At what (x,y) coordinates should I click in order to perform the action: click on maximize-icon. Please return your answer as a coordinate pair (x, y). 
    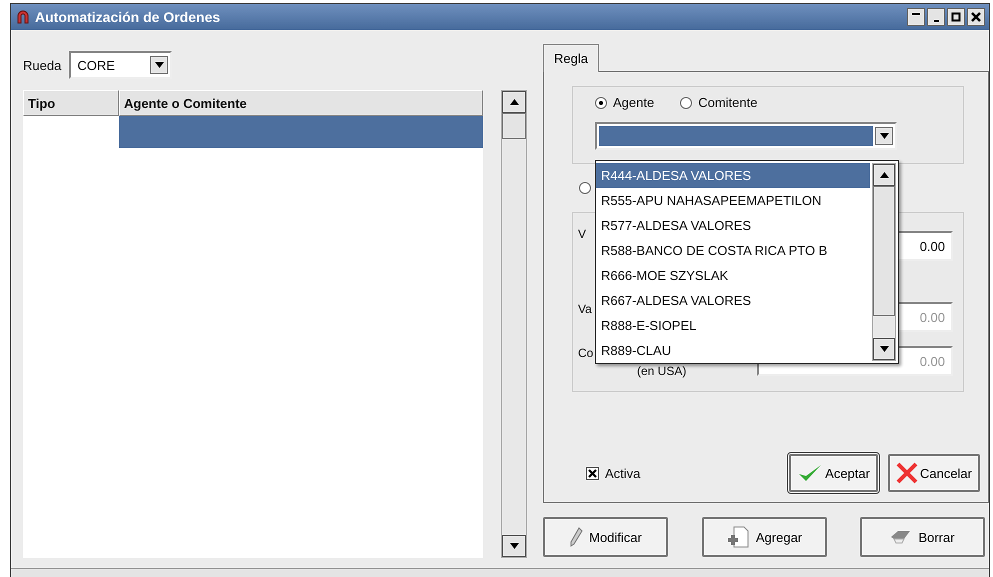
    Looking at the image, I should click on (956, 17).